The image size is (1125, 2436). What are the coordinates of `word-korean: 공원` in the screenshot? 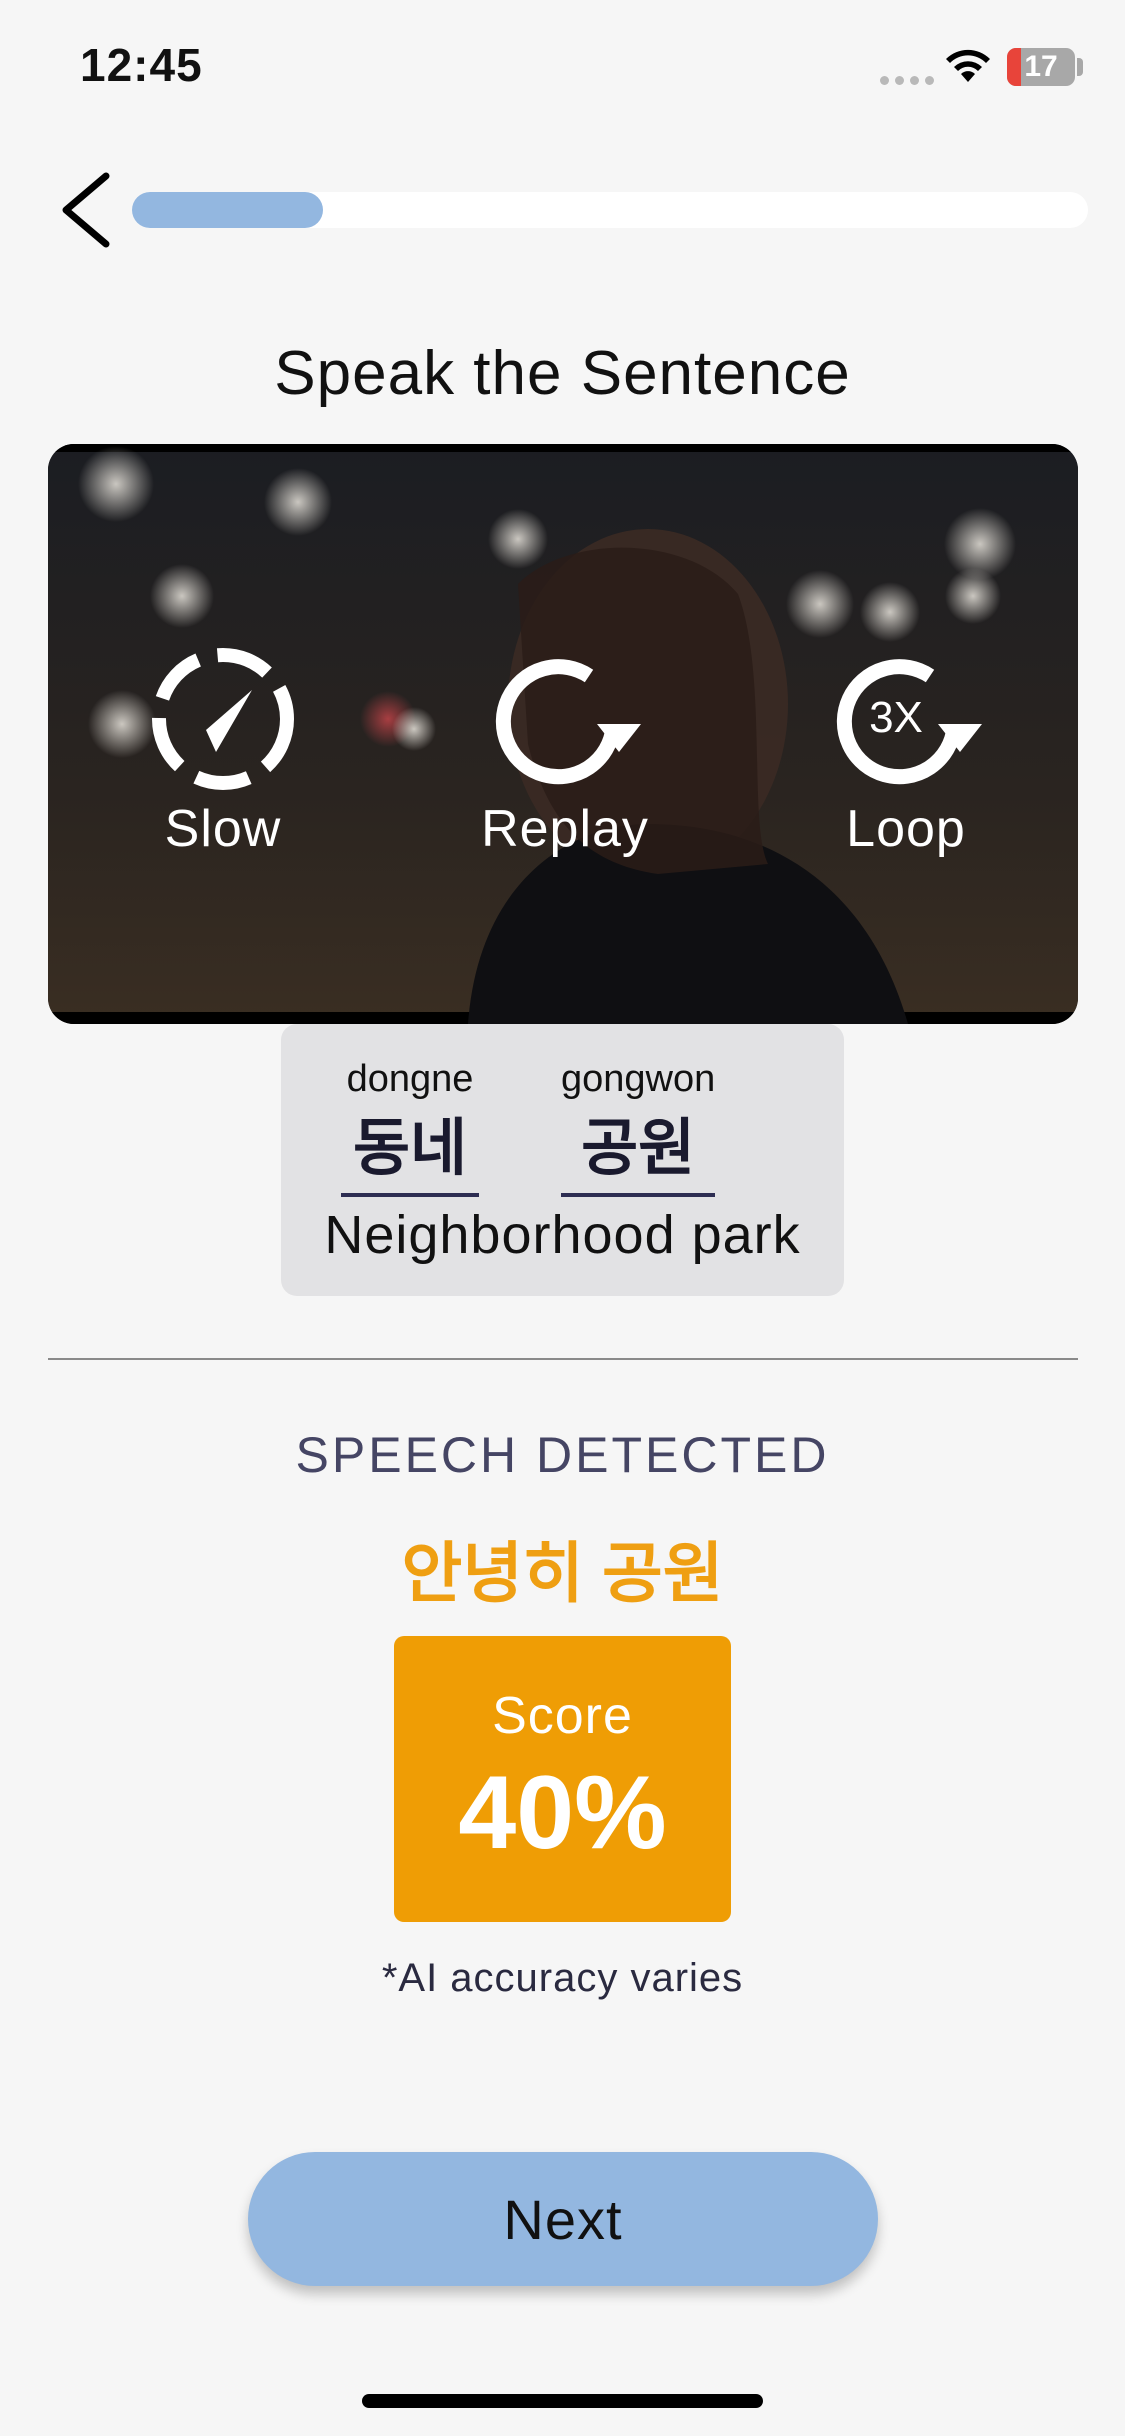 It's located at (638, 1147).